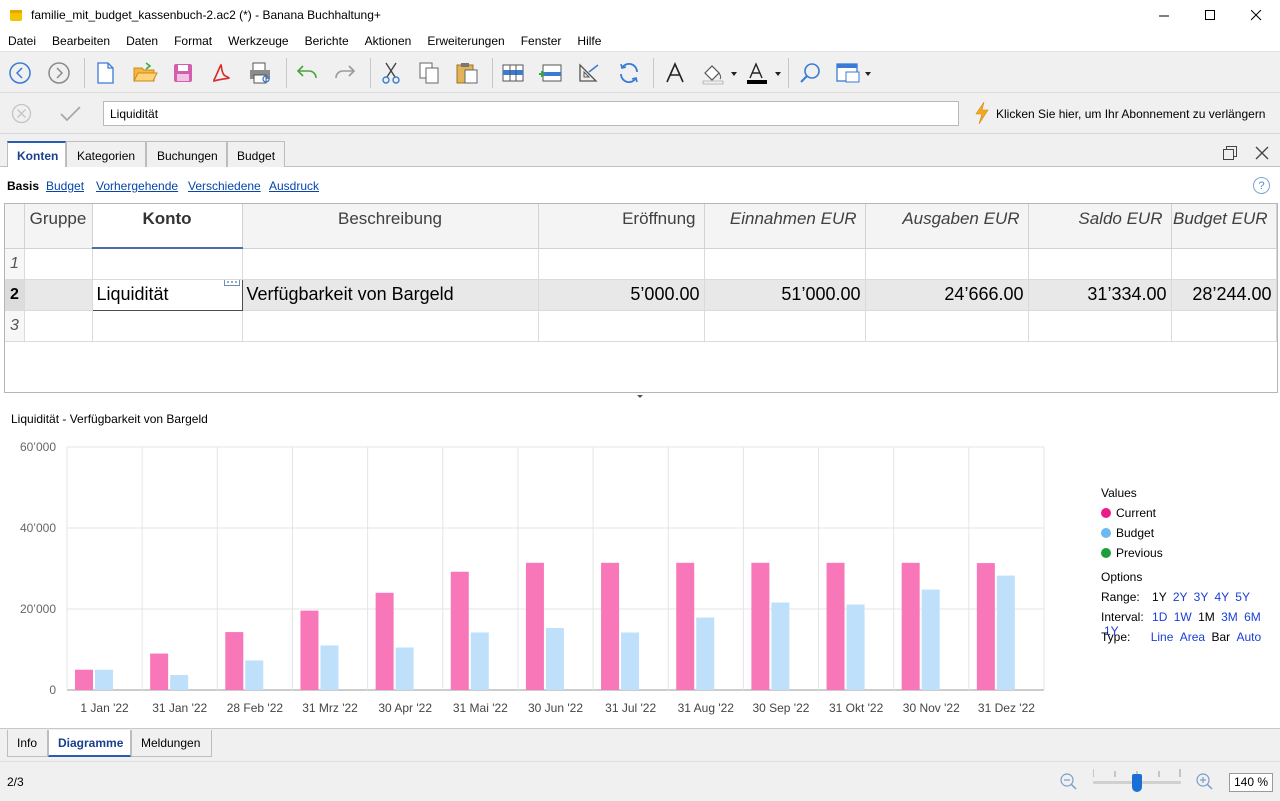  Describe the element at coordinates (65, 186) in the screenshot. I see `view-budget: Budget` at that location.